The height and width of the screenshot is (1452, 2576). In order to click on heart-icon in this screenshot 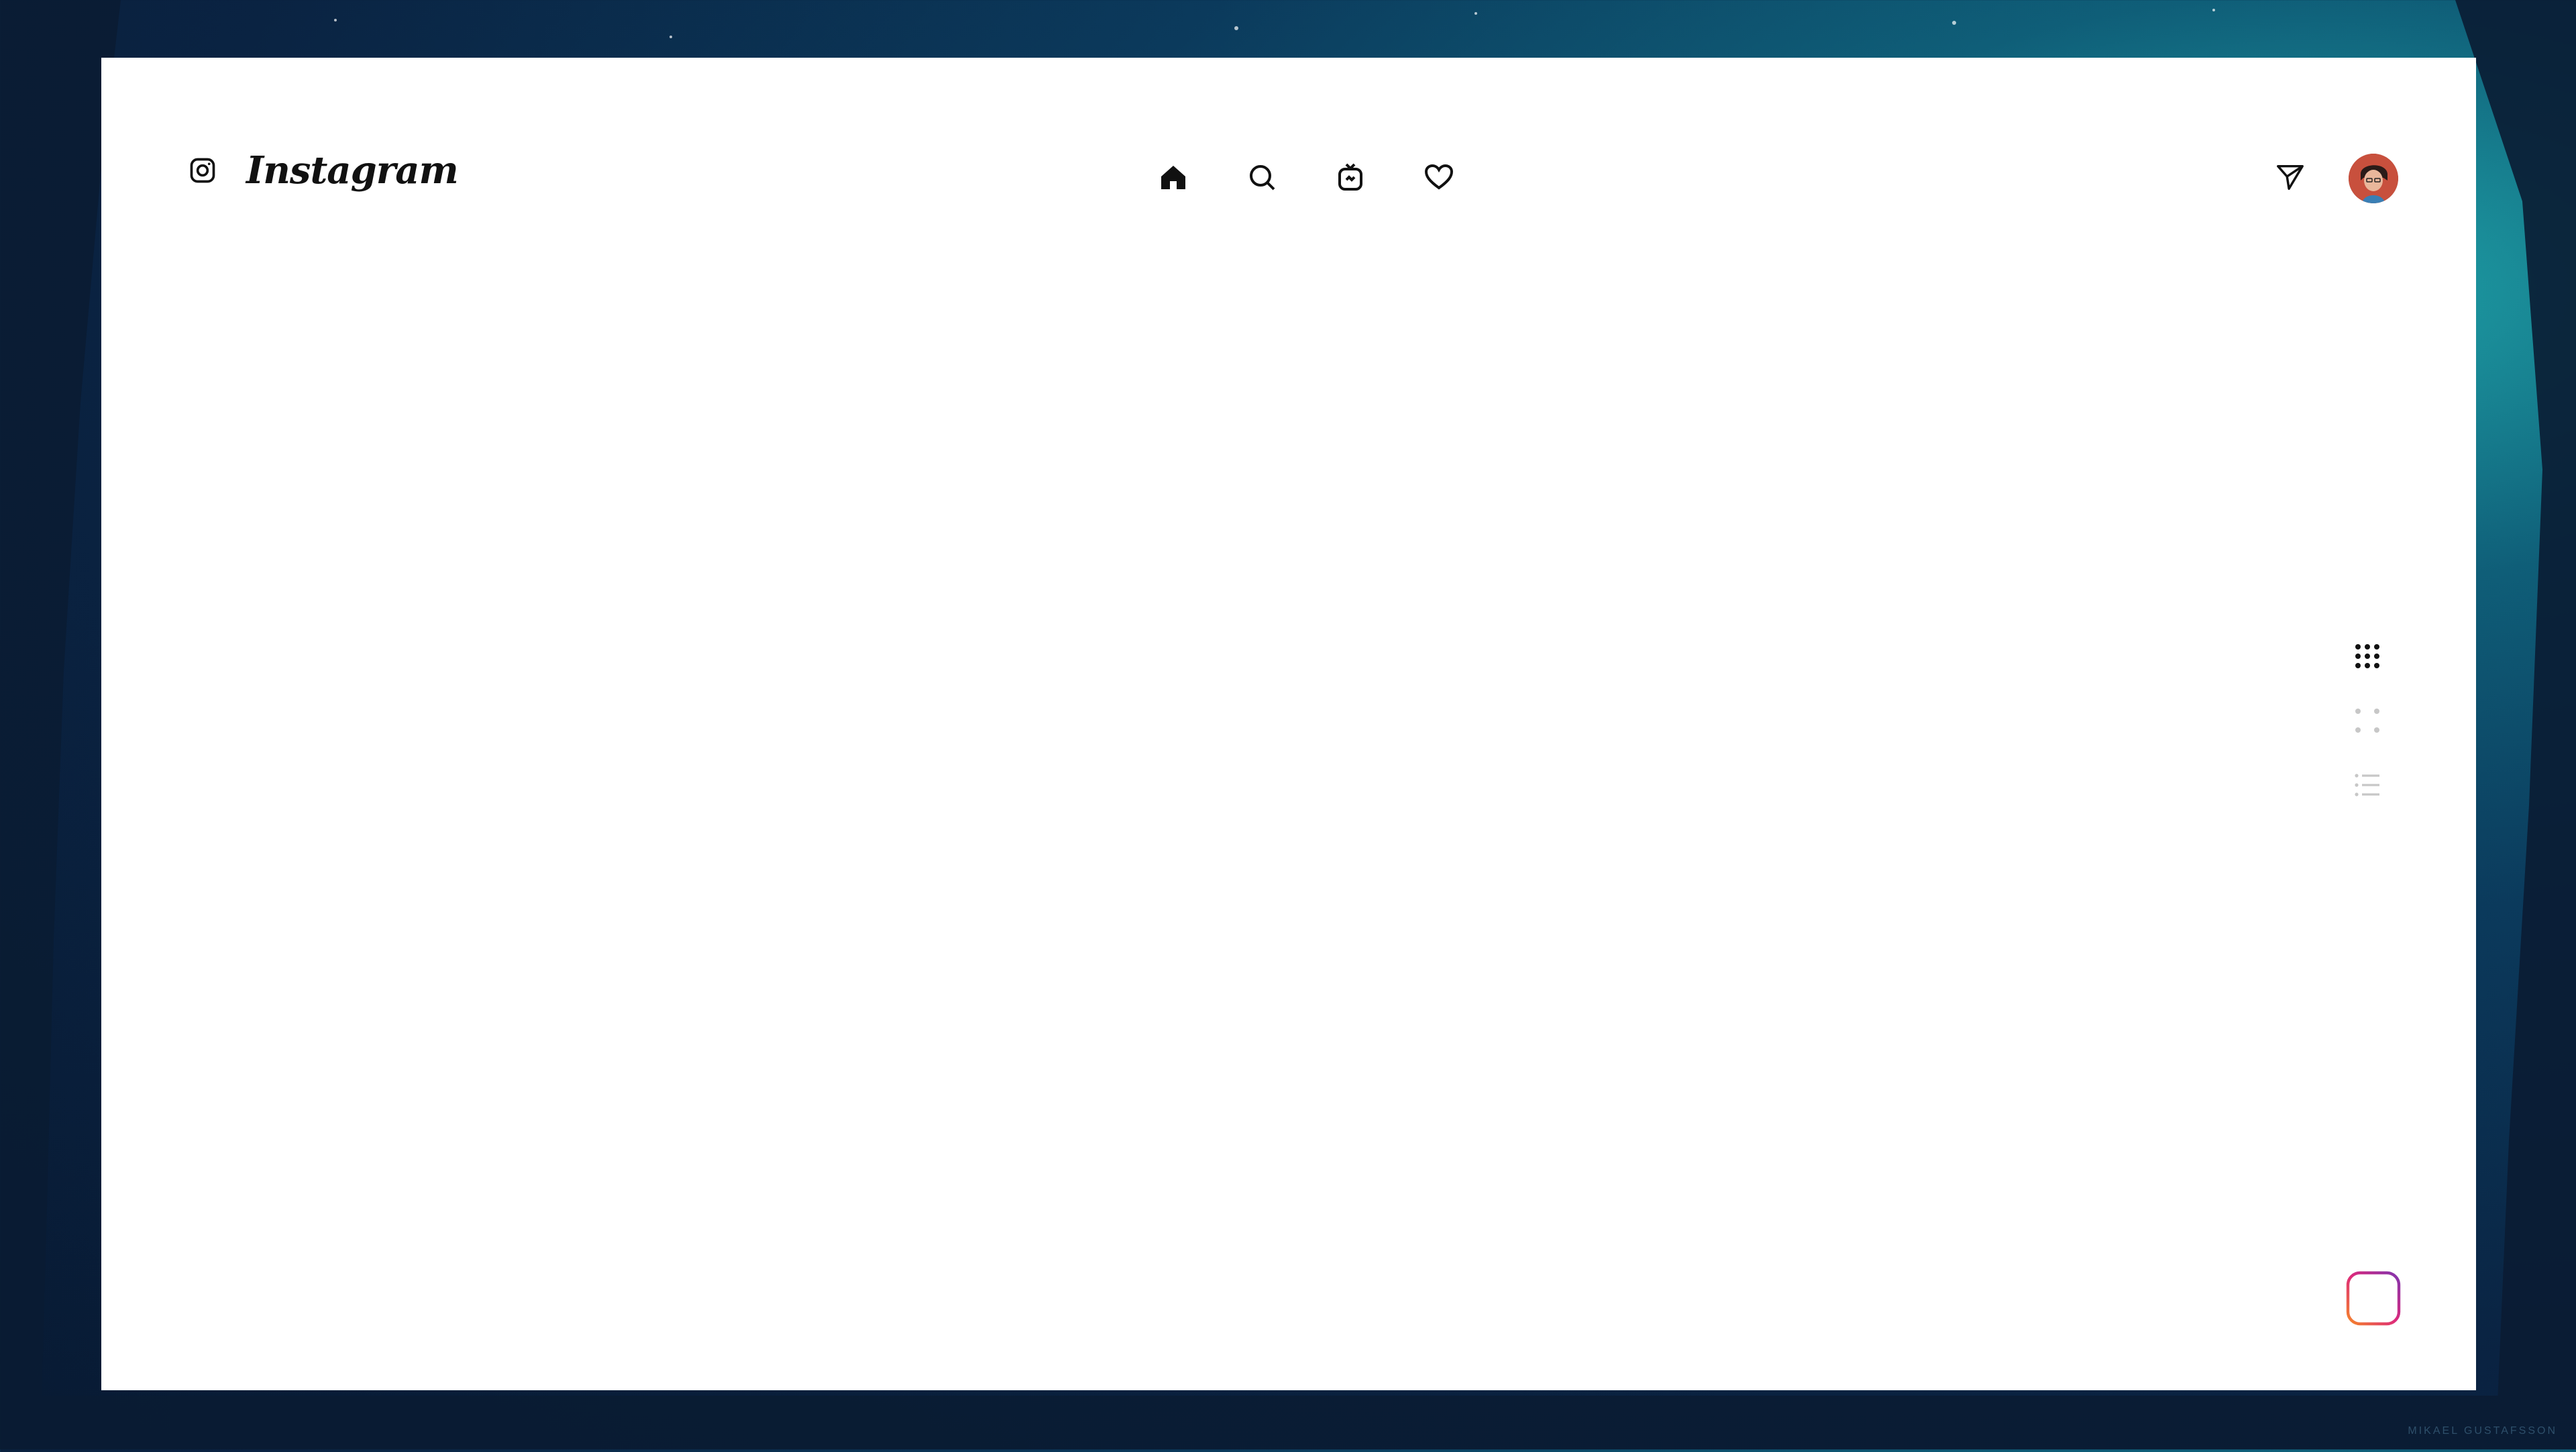, I will do `click(1439, 178)`.